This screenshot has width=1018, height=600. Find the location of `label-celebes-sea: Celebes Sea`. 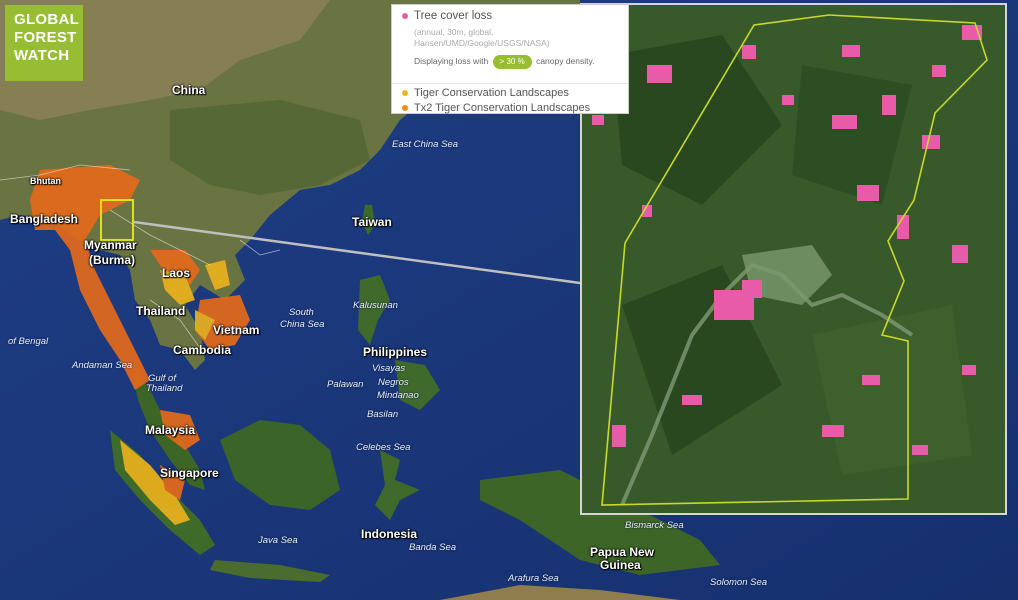

label-celebes-sea: Celebes Sea is located at coordinates (383, 447).